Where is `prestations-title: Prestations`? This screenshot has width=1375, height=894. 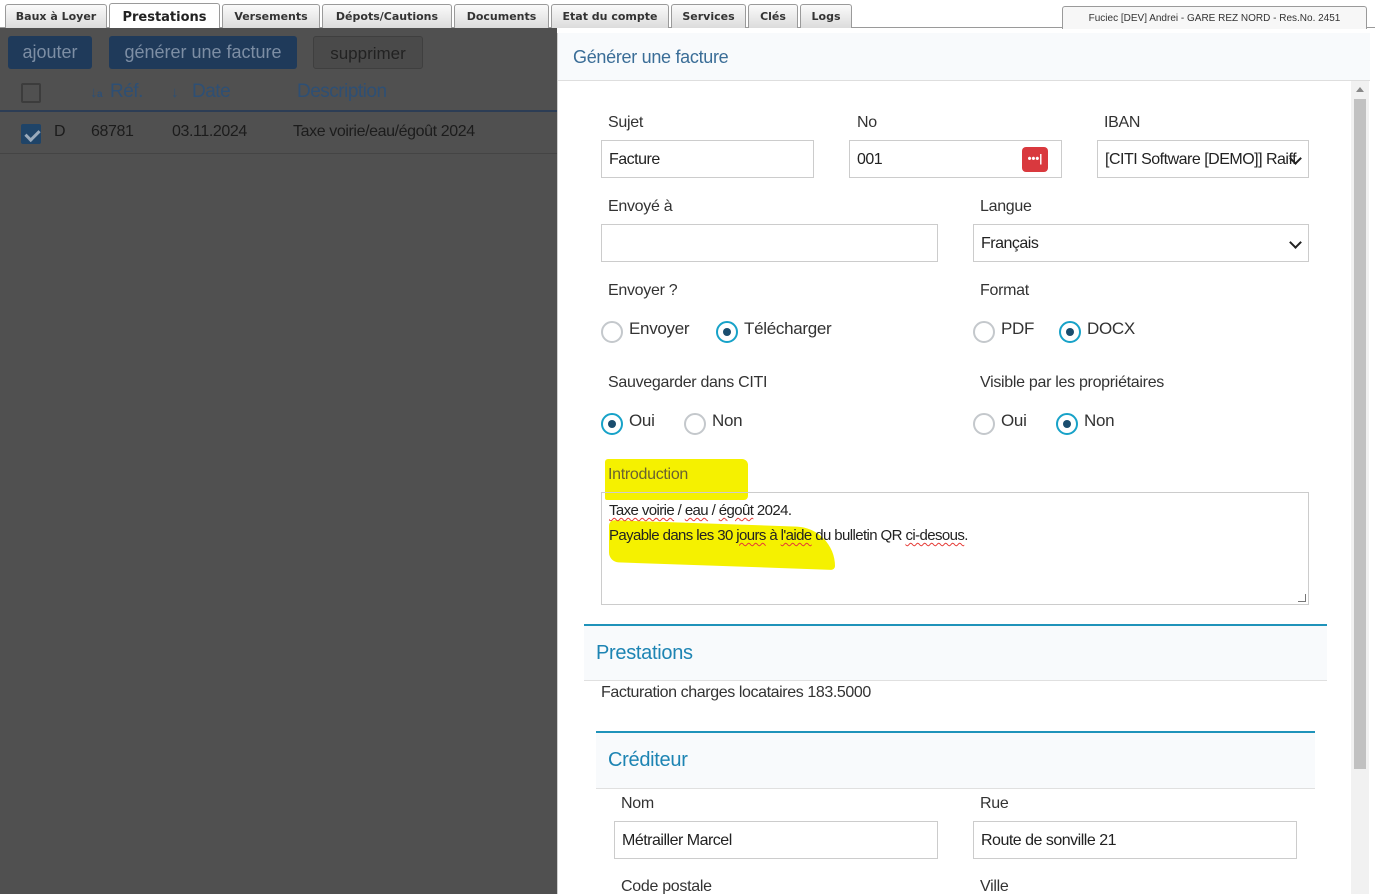 prestations-title: Prestations is located at coordinates (644, 653).